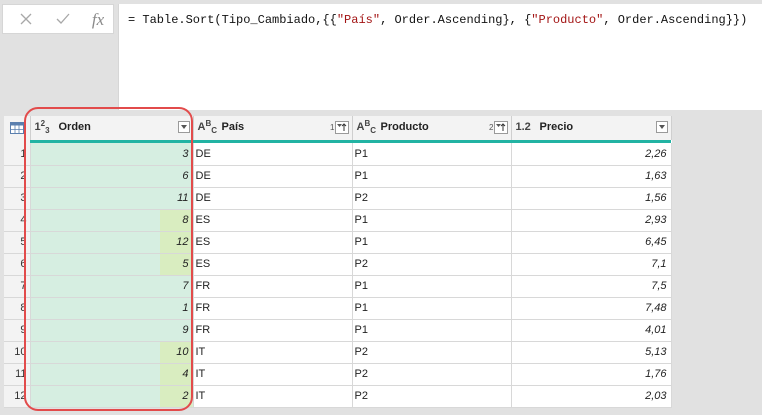  What do you see at coordinates (523, 127) in the screenshot?
I see `decimal-type-icon: 1.2` at bounding box center [523, 127].